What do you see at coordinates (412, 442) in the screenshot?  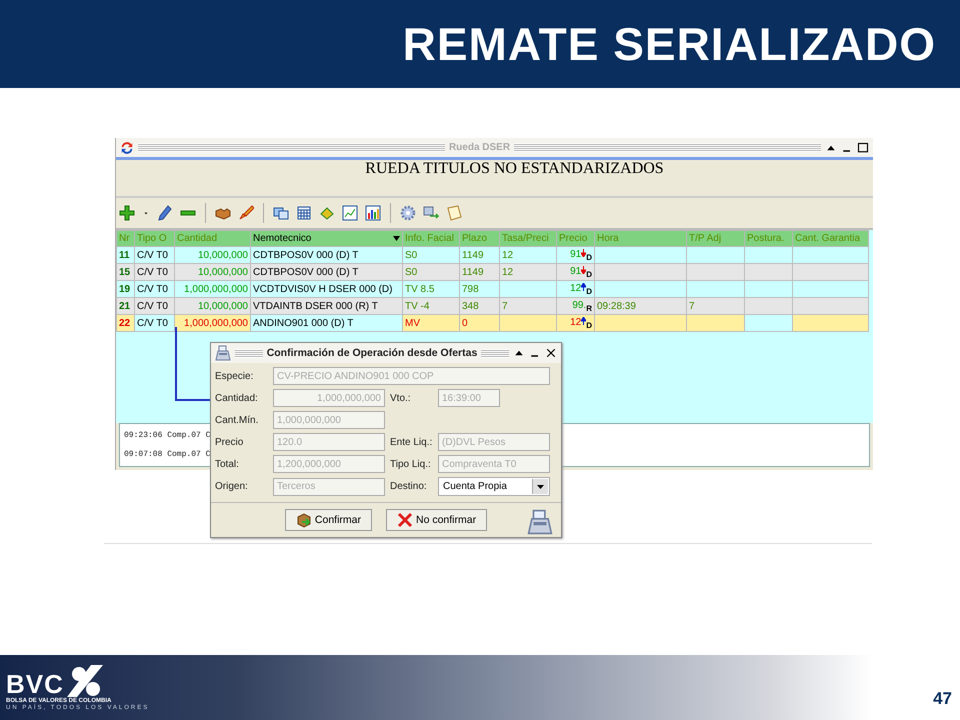 I see `field-label: Ente Liq.:` at bounding box center [412, 442].